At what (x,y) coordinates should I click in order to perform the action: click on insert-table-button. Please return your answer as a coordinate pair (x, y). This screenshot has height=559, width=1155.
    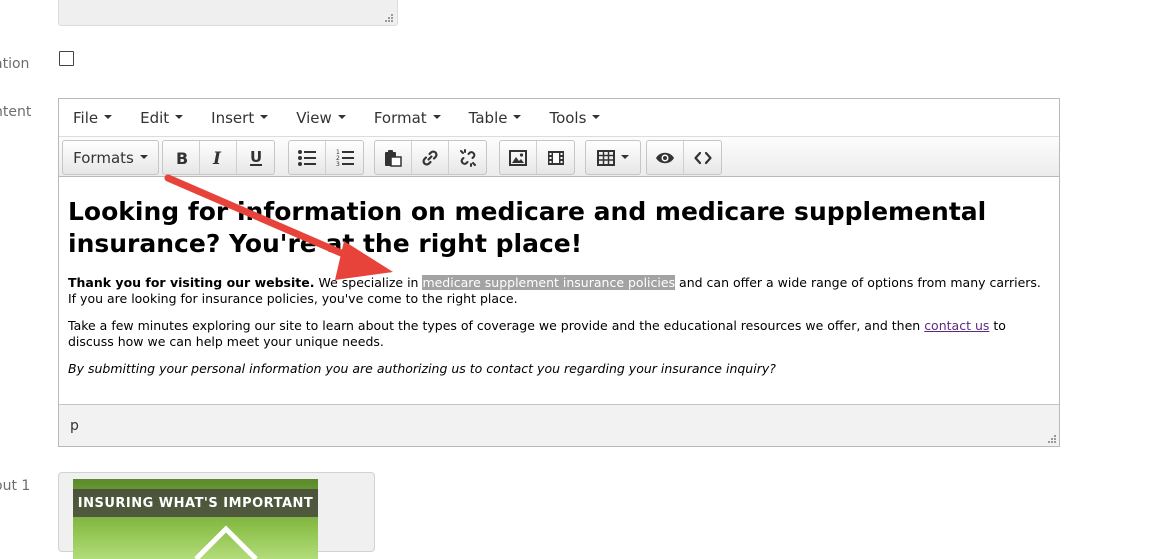
    Looking at the image, I should click on (613, 157).